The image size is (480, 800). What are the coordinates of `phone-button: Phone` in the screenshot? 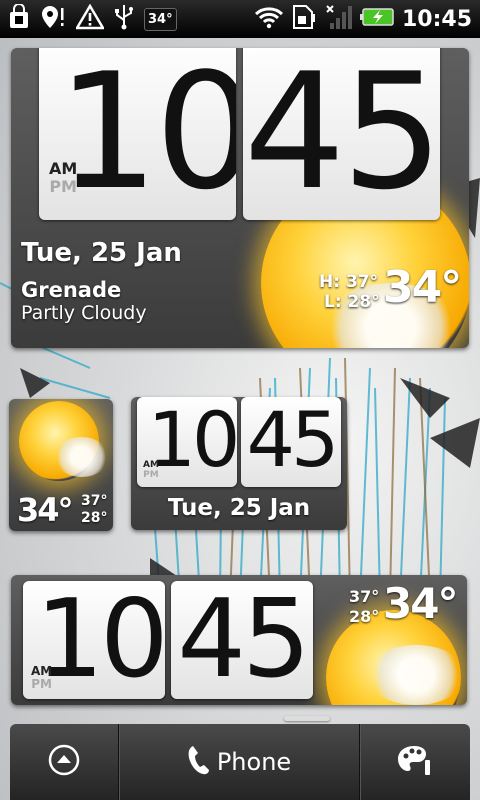 It's located at (239, 762).